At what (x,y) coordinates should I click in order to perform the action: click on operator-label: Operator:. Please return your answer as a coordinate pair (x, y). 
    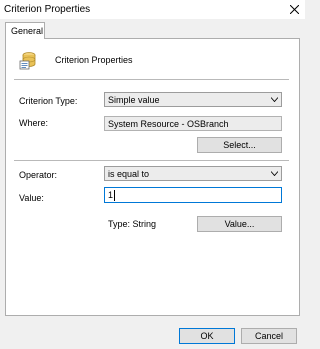
    Looking at the image, I should click on (38, 175).